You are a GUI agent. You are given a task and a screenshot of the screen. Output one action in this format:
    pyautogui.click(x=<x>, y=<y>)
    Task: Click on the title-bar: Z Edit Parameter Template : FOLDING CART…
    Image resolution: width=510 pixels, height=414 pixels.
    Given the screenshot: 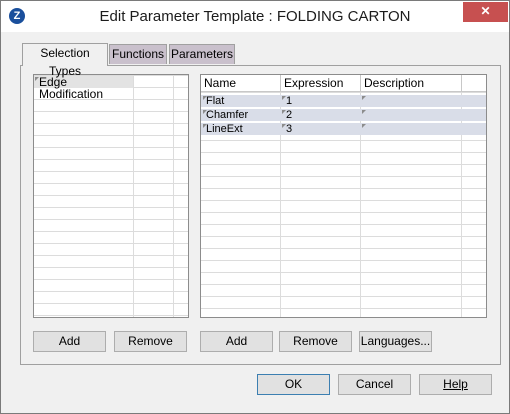 What is the action you would take?
    pyautogui.click(x=255, y=16)
    